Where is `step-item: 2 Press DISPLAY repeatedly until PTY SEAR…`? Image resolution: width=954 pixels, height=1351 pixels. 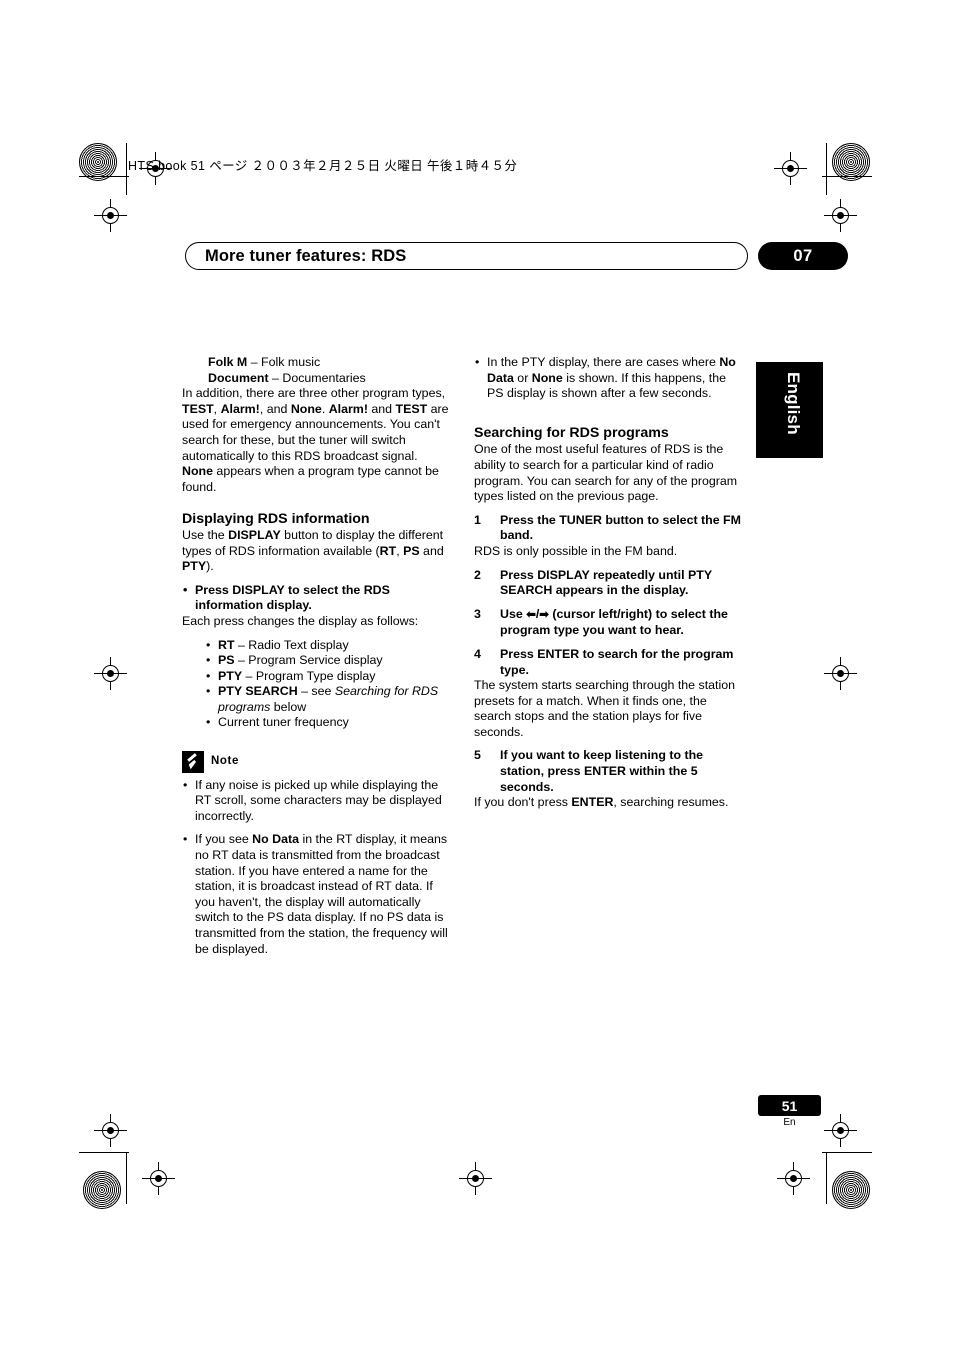 step-item: 2 Press DISPLAY repeatedly until PTY SEAR… is located at coordinates (593, 582).